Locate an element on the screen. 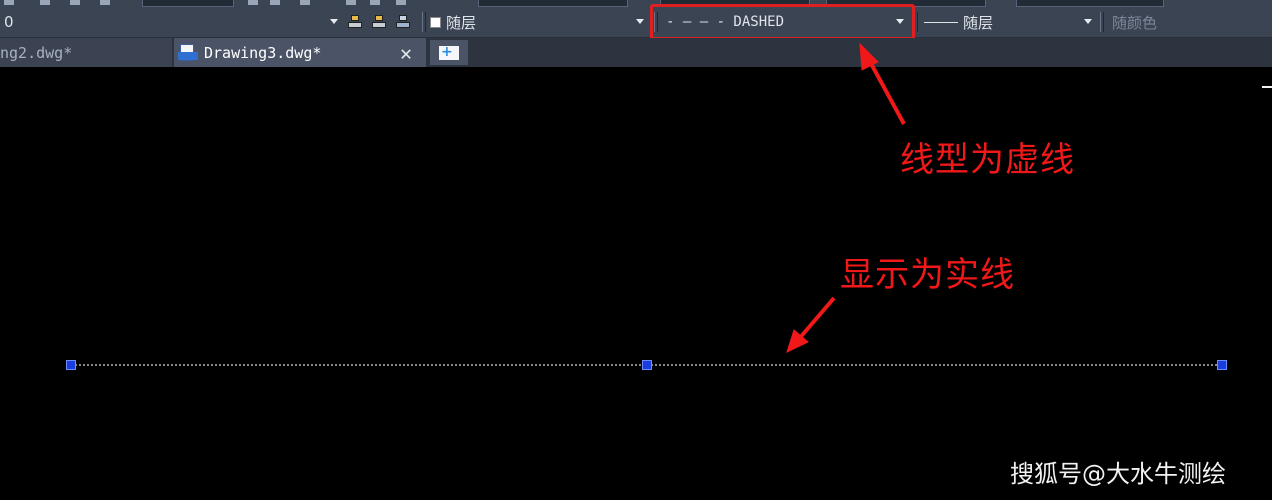 The height and width of the screenshot is (500, 1272). color-value: 随层 is located at coordinates (461, 22).